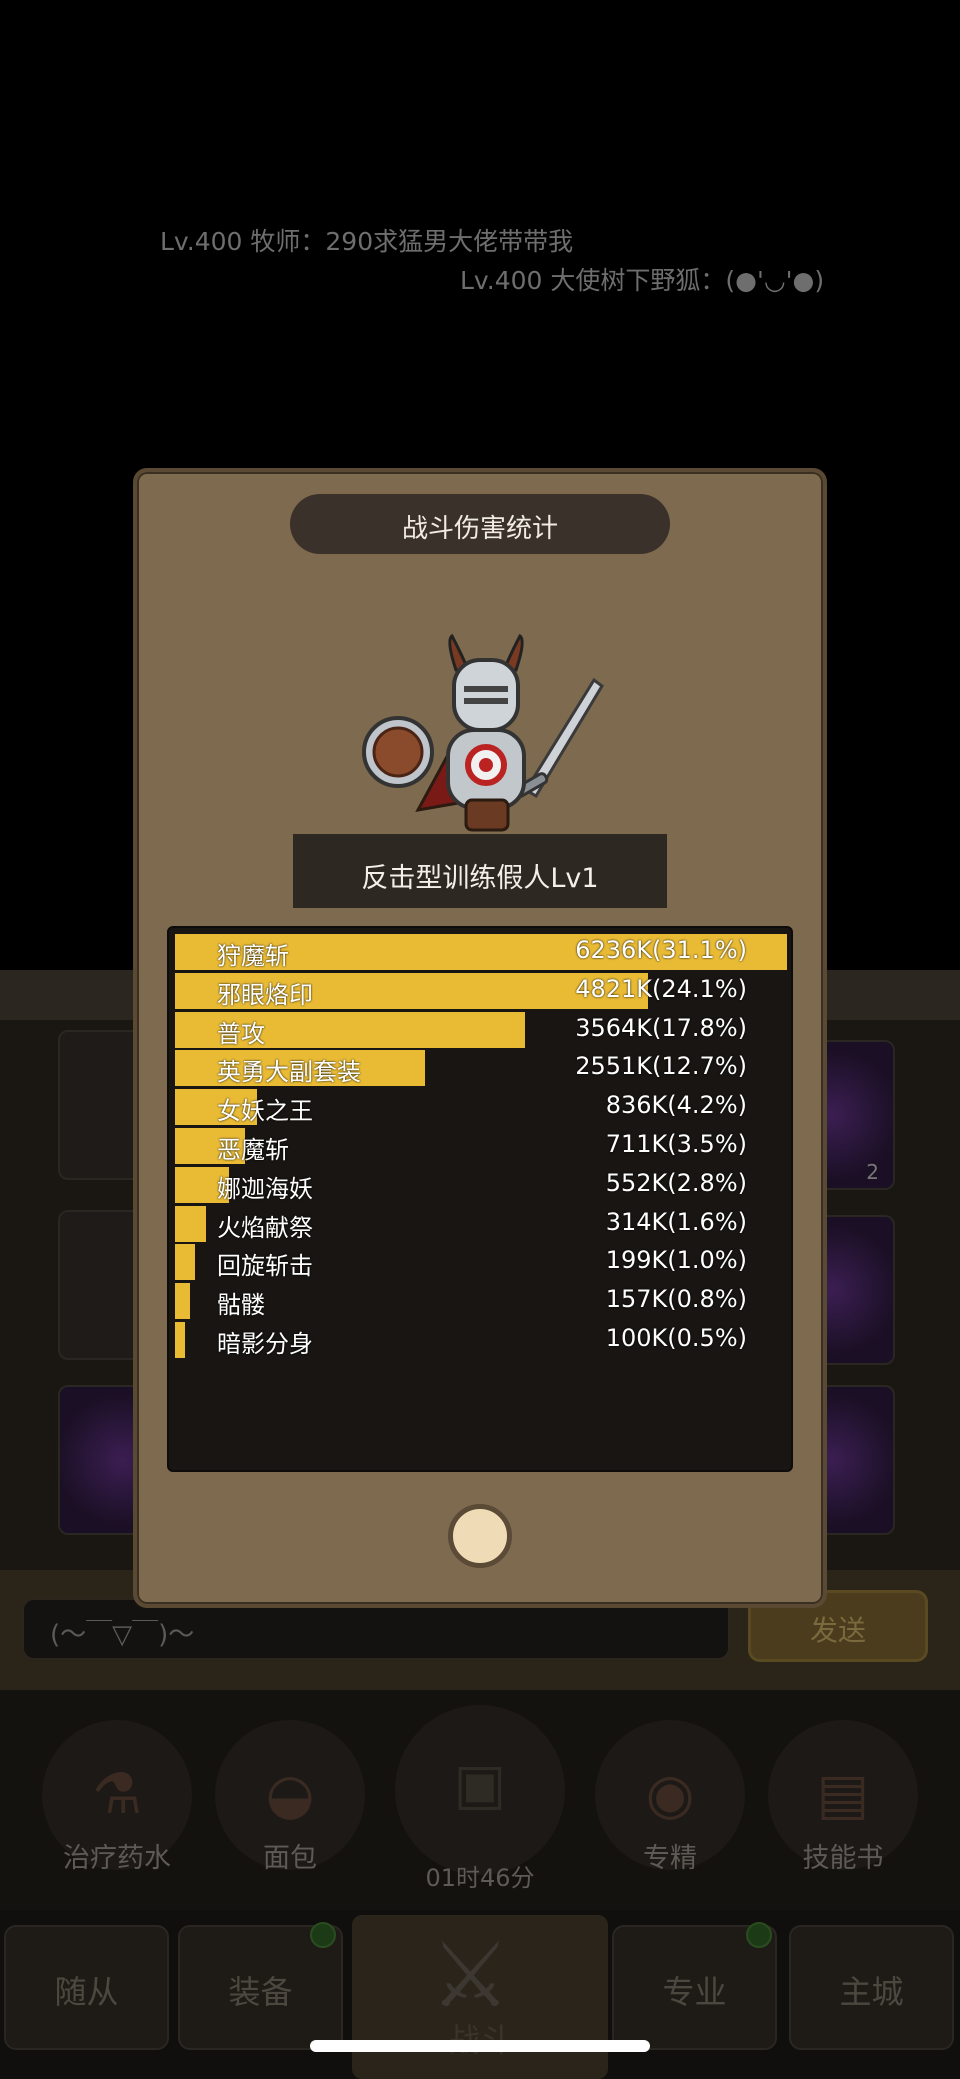 This screenshot has width=960, height=2079. I want to click on bread-label: 面包, so click(290, 1858).